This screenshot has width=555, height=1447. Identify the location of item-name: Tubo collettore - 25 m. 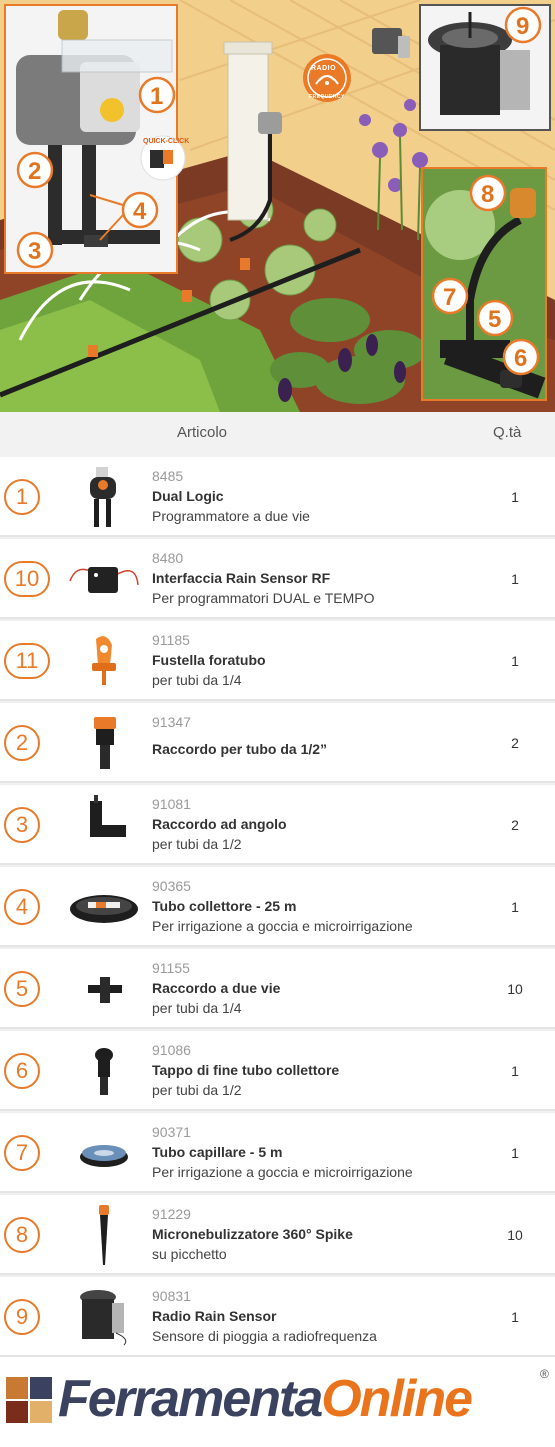
(224, 906).